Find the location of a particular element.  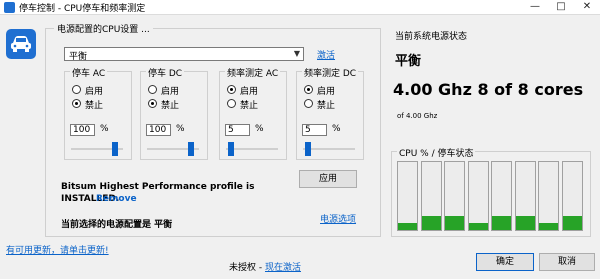

car-icon is located at coordinates (21, 44).